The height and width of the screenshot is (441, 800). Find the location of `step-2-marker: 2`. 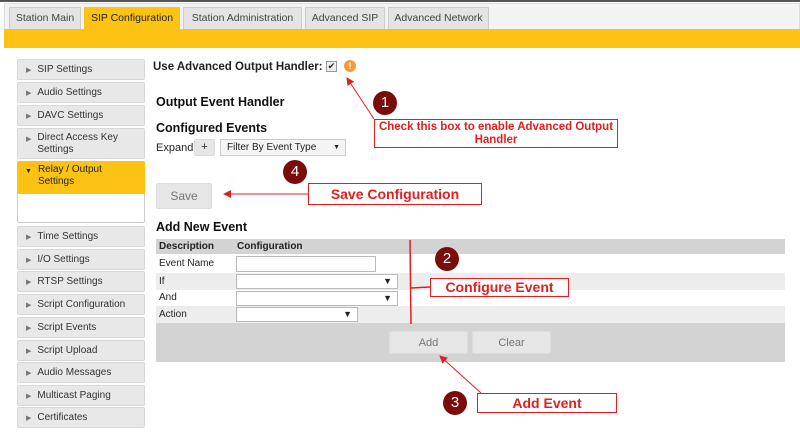

step-2-marker: 2 is located at coordinates (447, 259).